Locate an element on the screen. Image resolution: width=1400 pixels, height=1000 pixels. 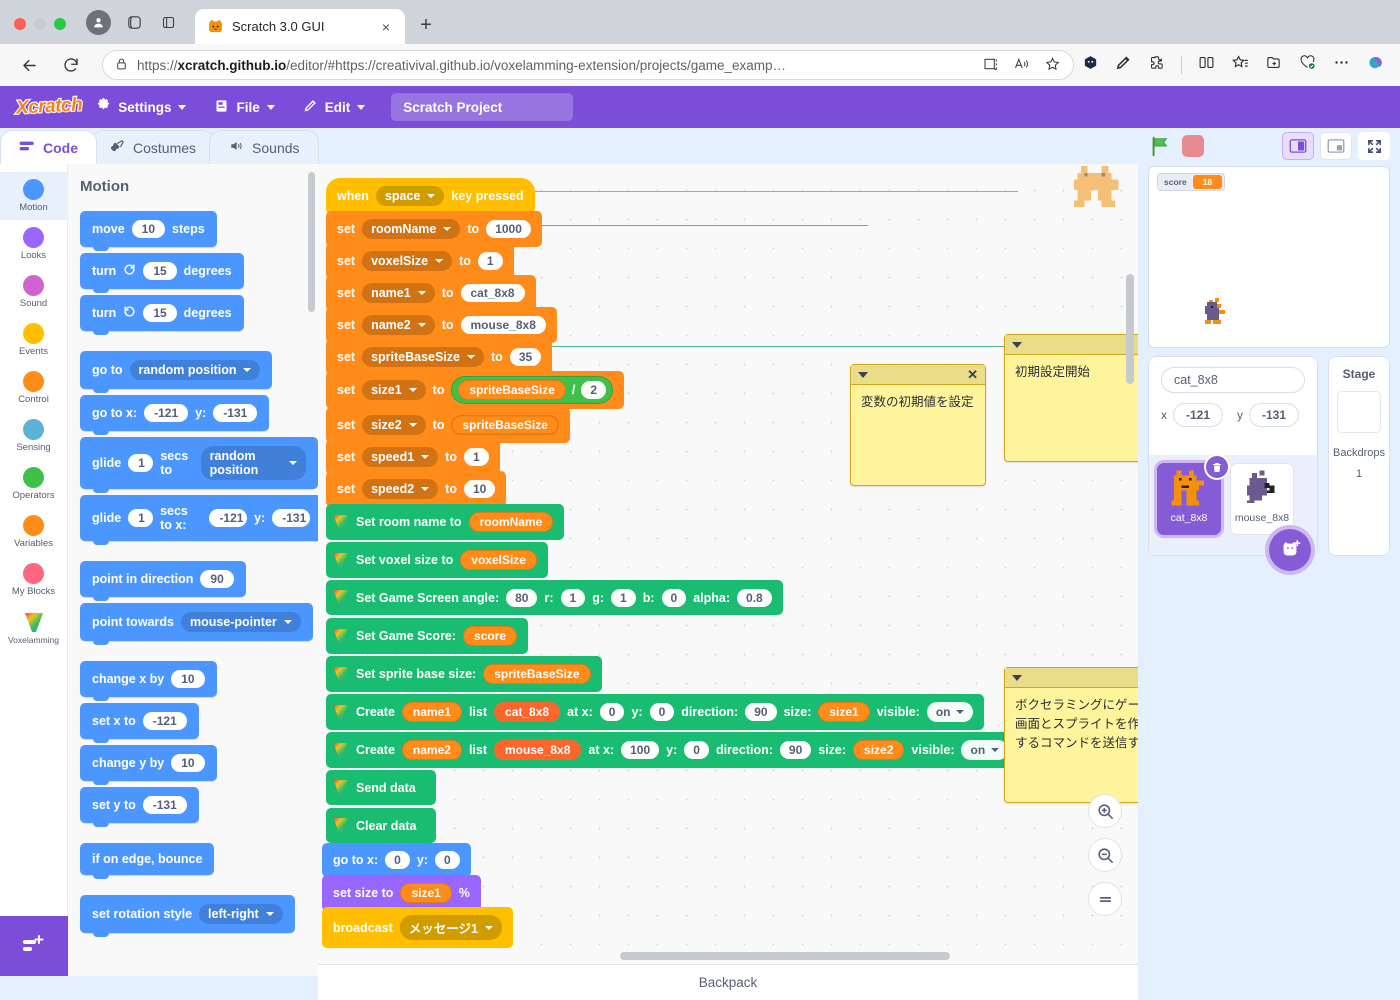
block-set-voxel-size: Set voxel size to voxelSize is located at coordinates (437, 560).